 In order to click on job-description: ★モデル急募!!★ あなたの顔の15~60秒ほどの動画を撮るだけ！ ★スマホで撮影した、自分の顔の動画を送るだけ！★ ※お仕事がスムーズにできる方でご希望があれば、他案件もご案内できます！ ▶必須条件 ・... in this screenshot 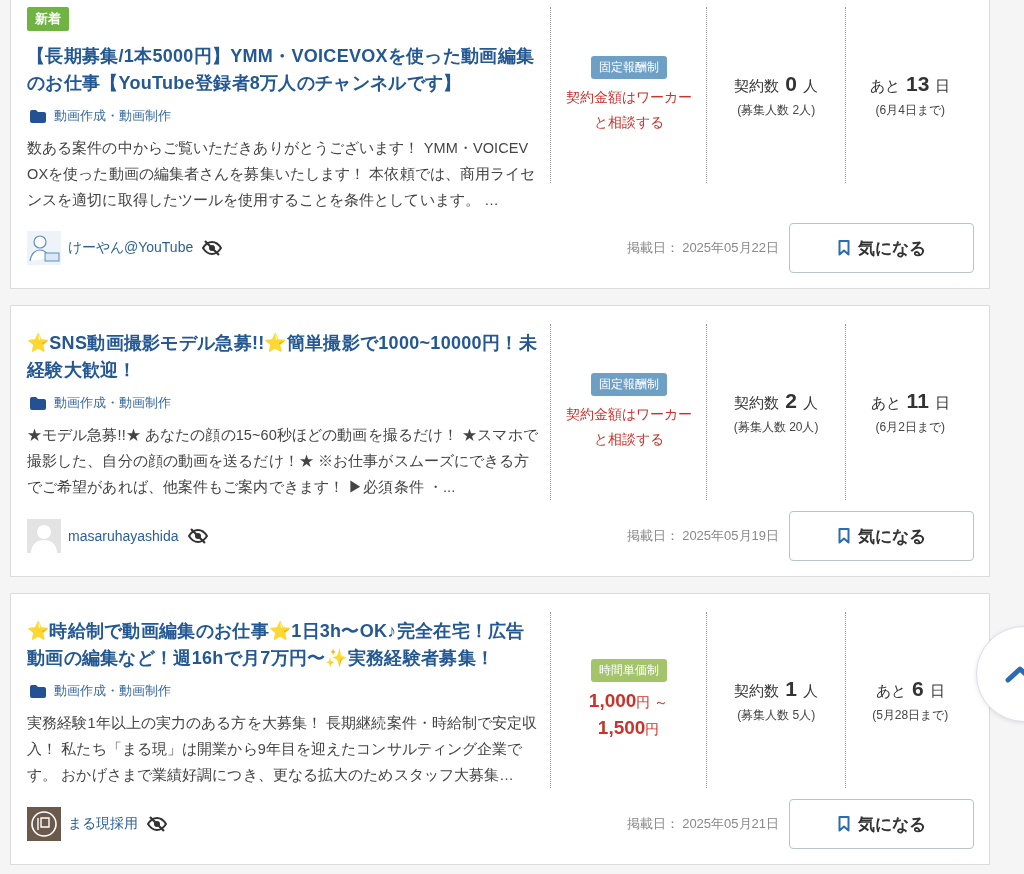, I will do `click(283, 461)`.